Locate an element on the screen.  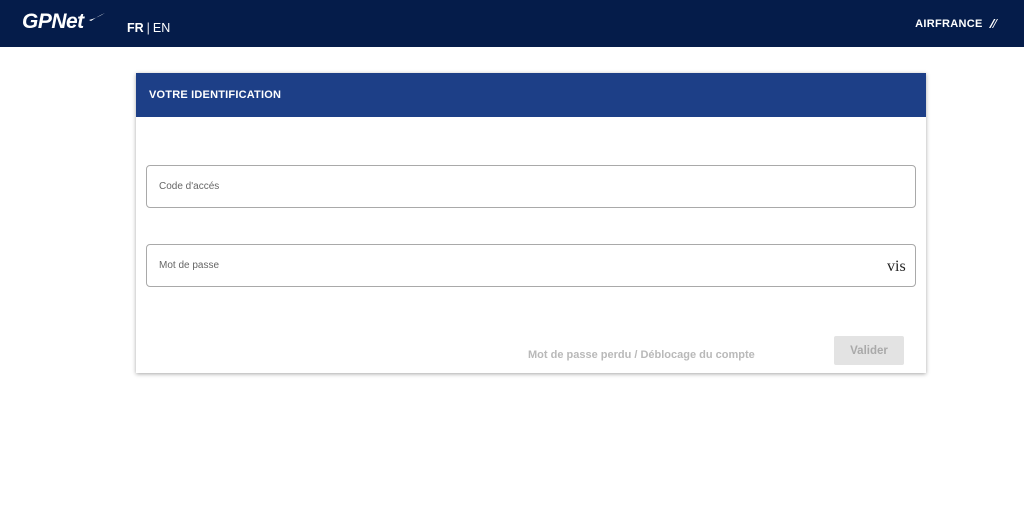
airfrance-logo: AIRFRANCE is located at coordinates (956, 24).